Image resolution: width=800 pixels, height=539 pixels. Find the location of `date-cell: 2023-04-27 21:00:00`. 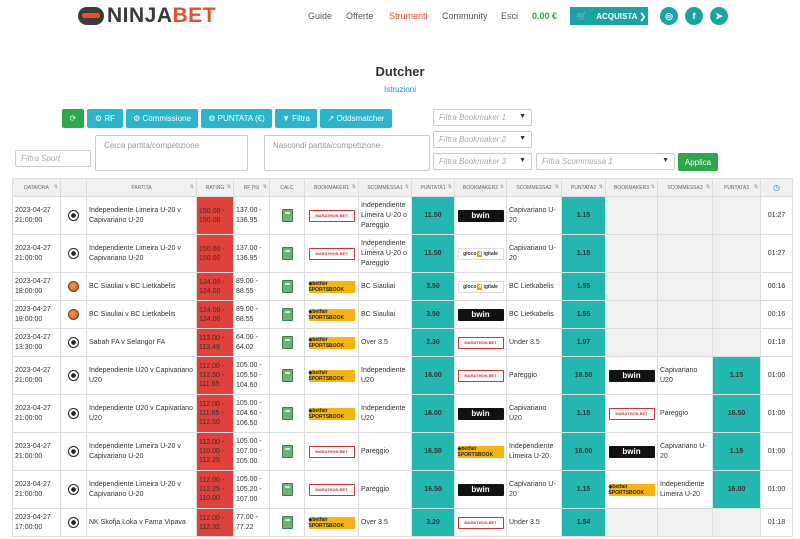

date-cell: 2023-04-27 21:00:00 is located at coordinates (36, 253).